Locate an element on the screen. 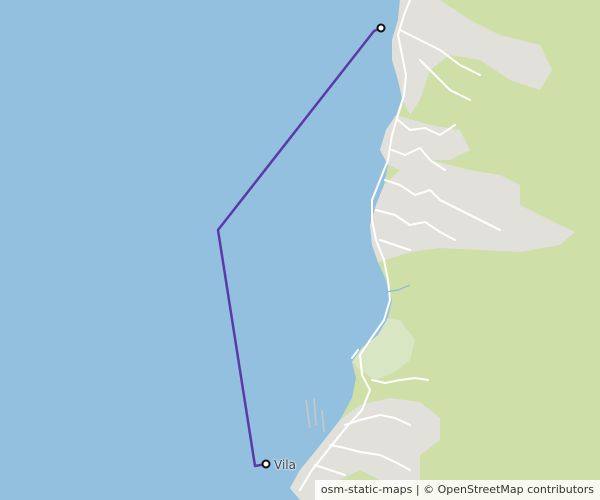 This screenshot has width=600, height=500. place-label-vila: Vila is located at coordinates (285, 465).